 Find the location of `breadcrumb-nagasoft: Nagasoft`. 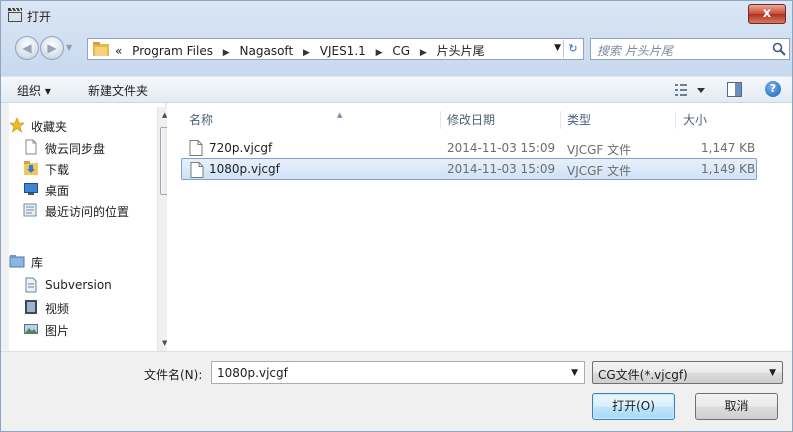

breadcrumb-nagasoft: Nagasoft is located at coordinates (267, 51).